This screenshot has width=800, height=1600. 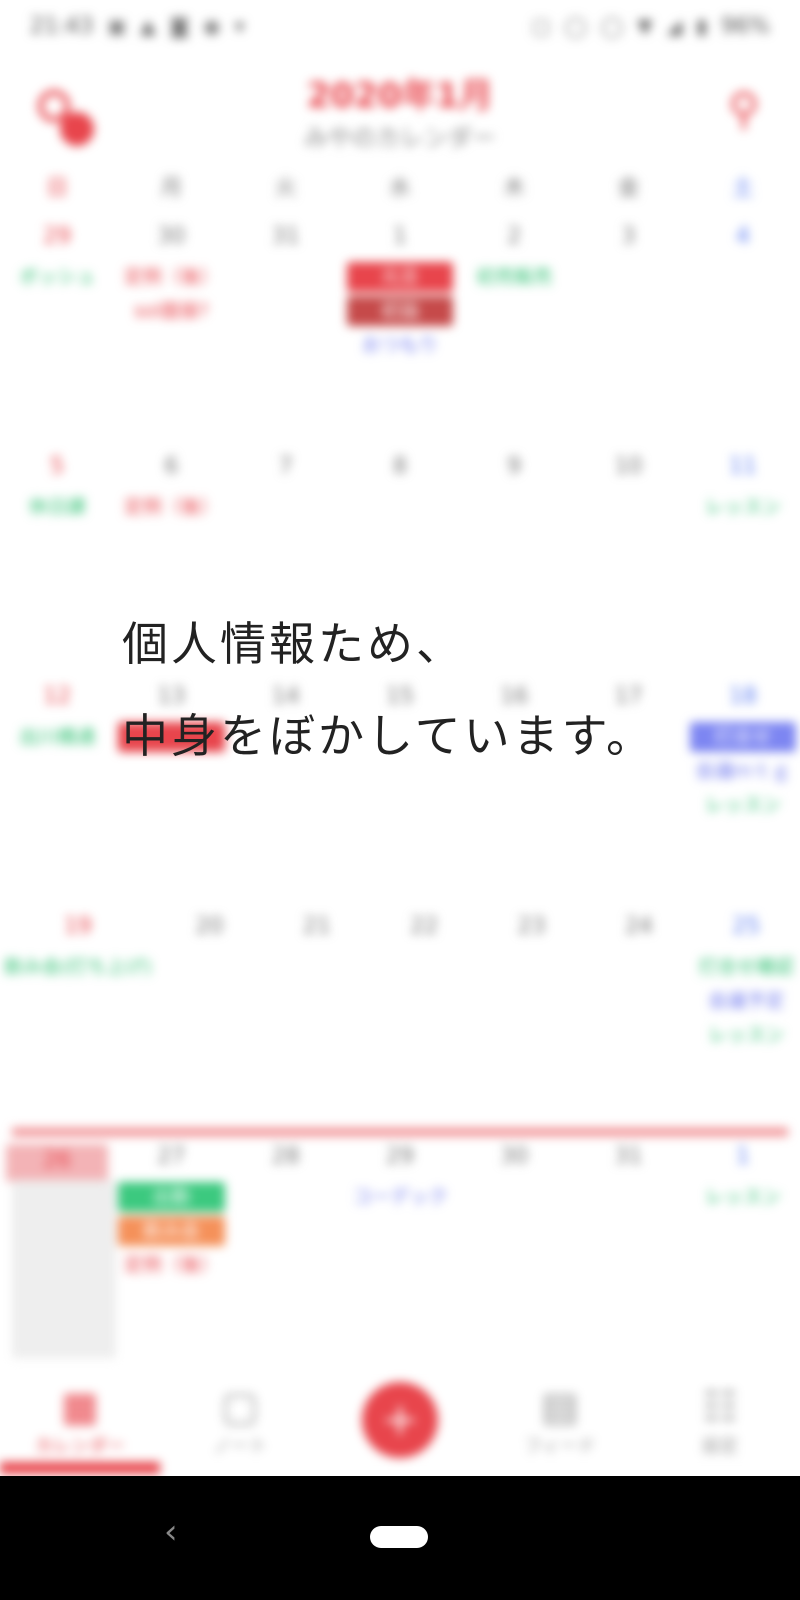 I want to click on event-chip: 出川橋通, so click(x=57, y=737).